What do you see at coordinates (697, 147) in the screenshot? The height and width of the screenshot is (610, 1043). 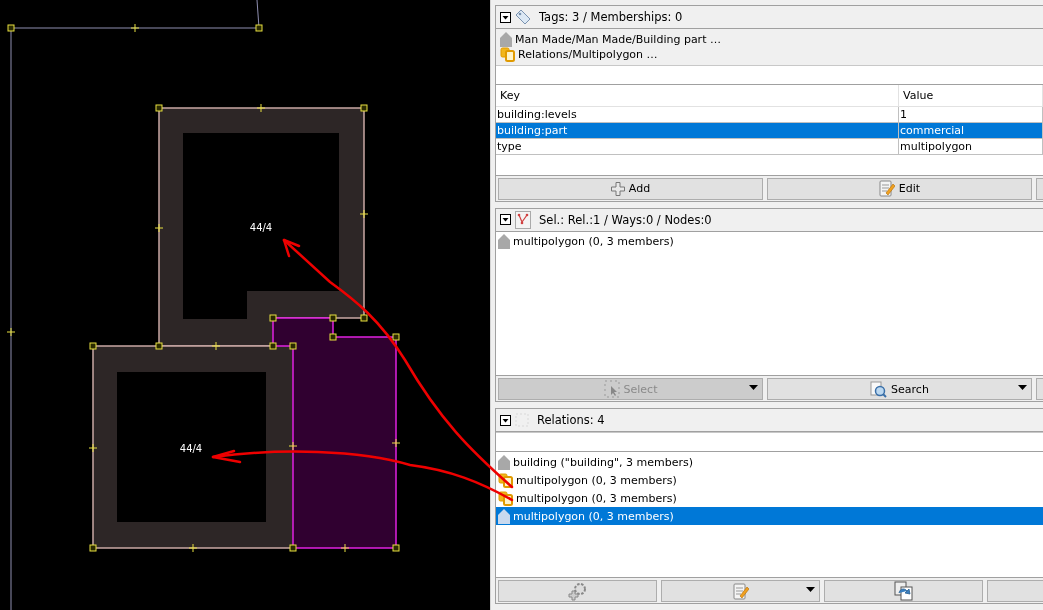 I see `table-cell: type` at bounding box center [697, 147].